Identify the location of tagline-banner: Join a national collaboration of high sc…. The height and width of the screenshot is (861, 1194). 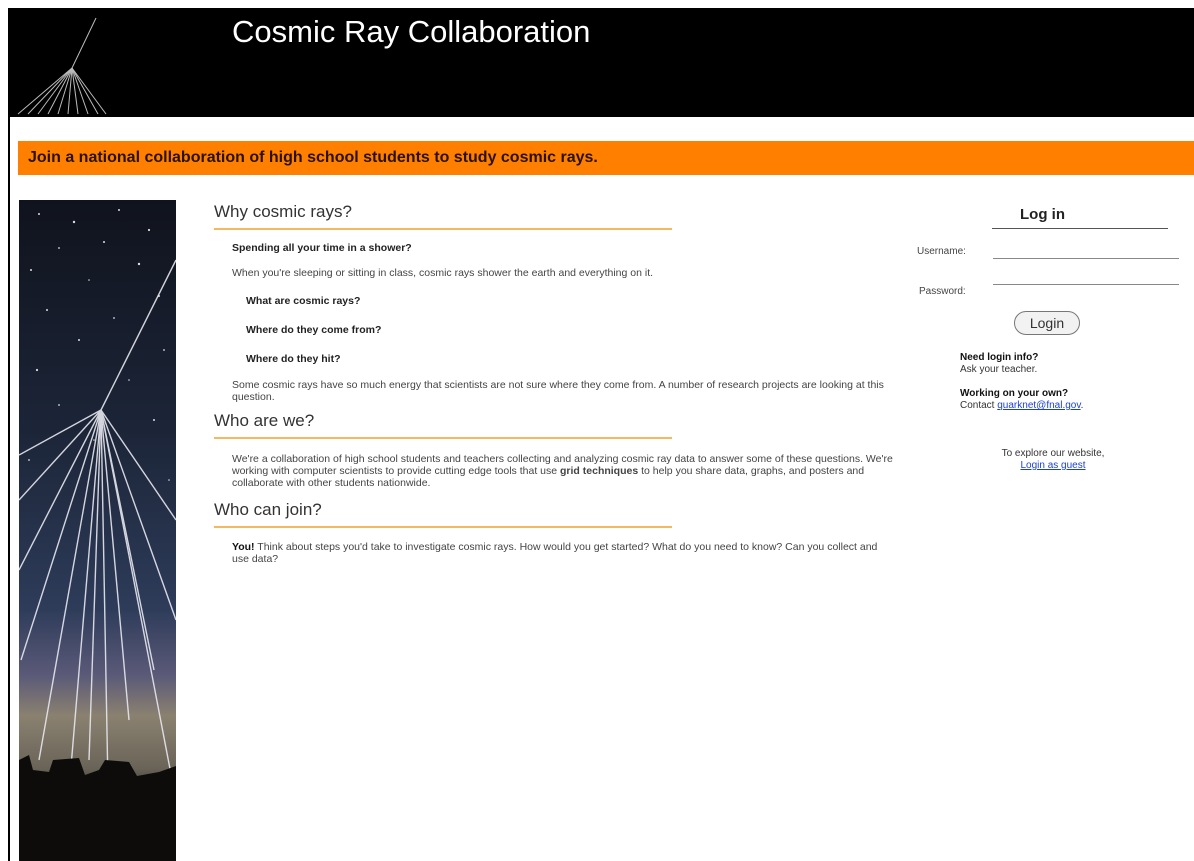
(606, 158).